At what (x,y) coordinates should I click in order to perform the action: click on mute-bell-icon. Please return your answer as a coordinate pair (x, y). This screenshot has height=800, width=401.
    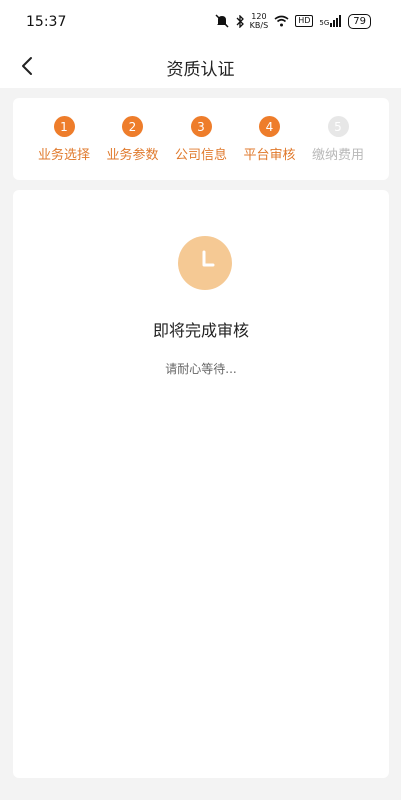
    Looking at the image, I should click on (222, 21).